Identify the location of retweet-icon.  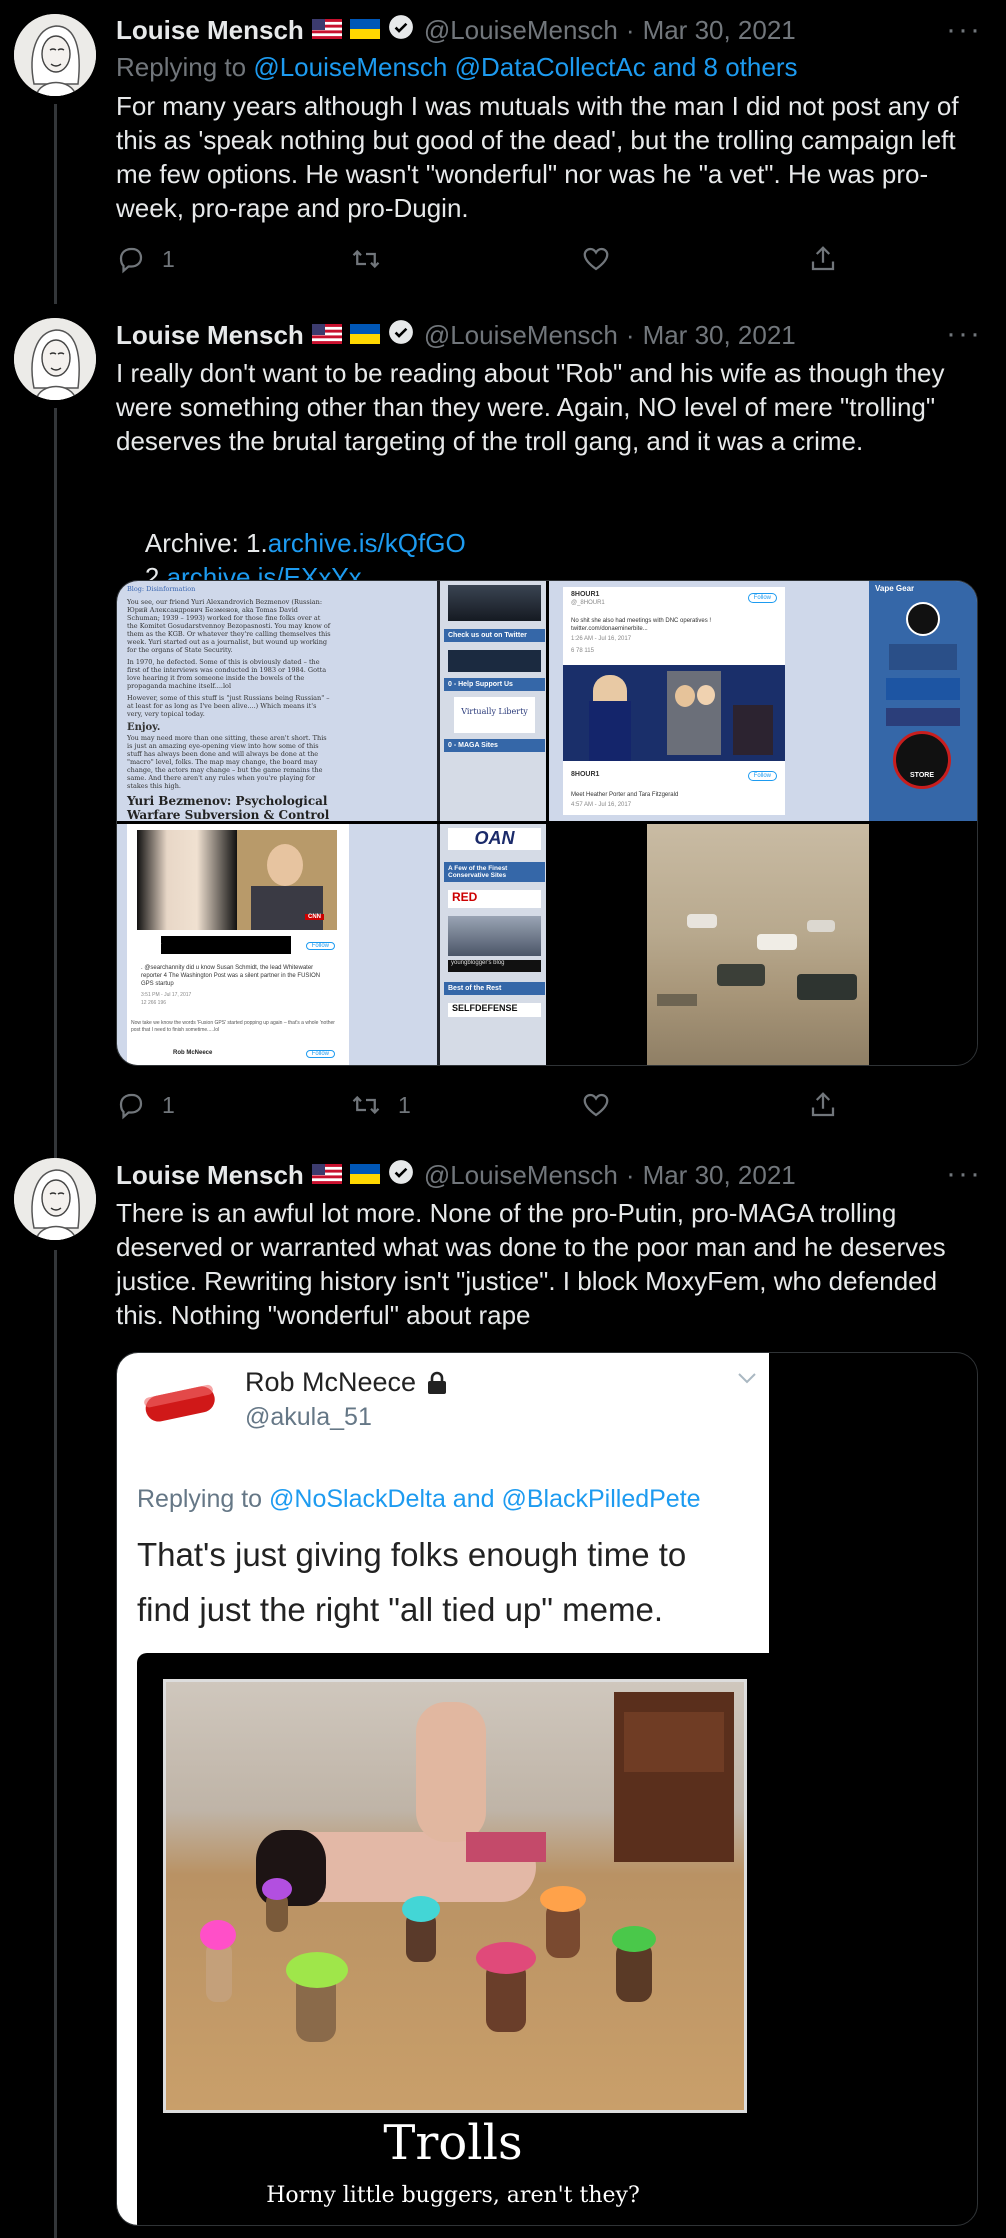
(366, 259).